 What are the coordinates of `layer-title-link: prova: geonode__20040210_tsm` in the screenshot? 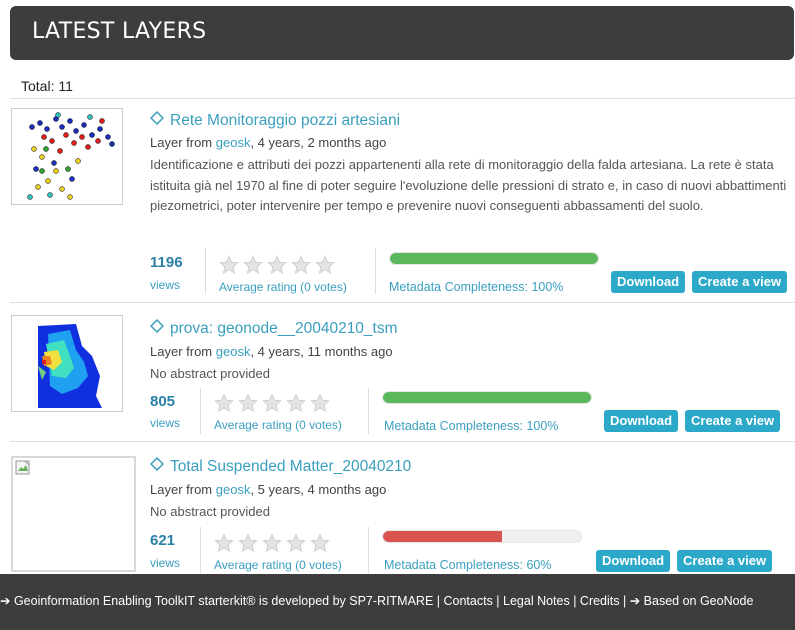 It's located at (273, 328).